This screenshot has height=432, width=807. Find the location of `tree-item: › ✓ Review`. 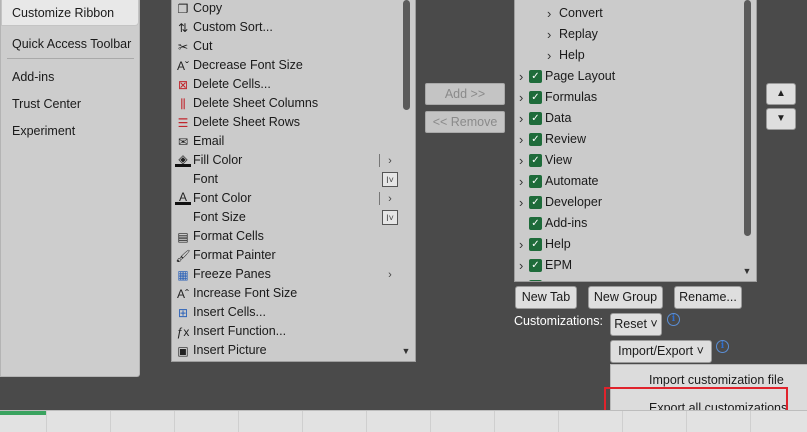

tree-item: › ✓ Review is located at coordinates (627, 140).